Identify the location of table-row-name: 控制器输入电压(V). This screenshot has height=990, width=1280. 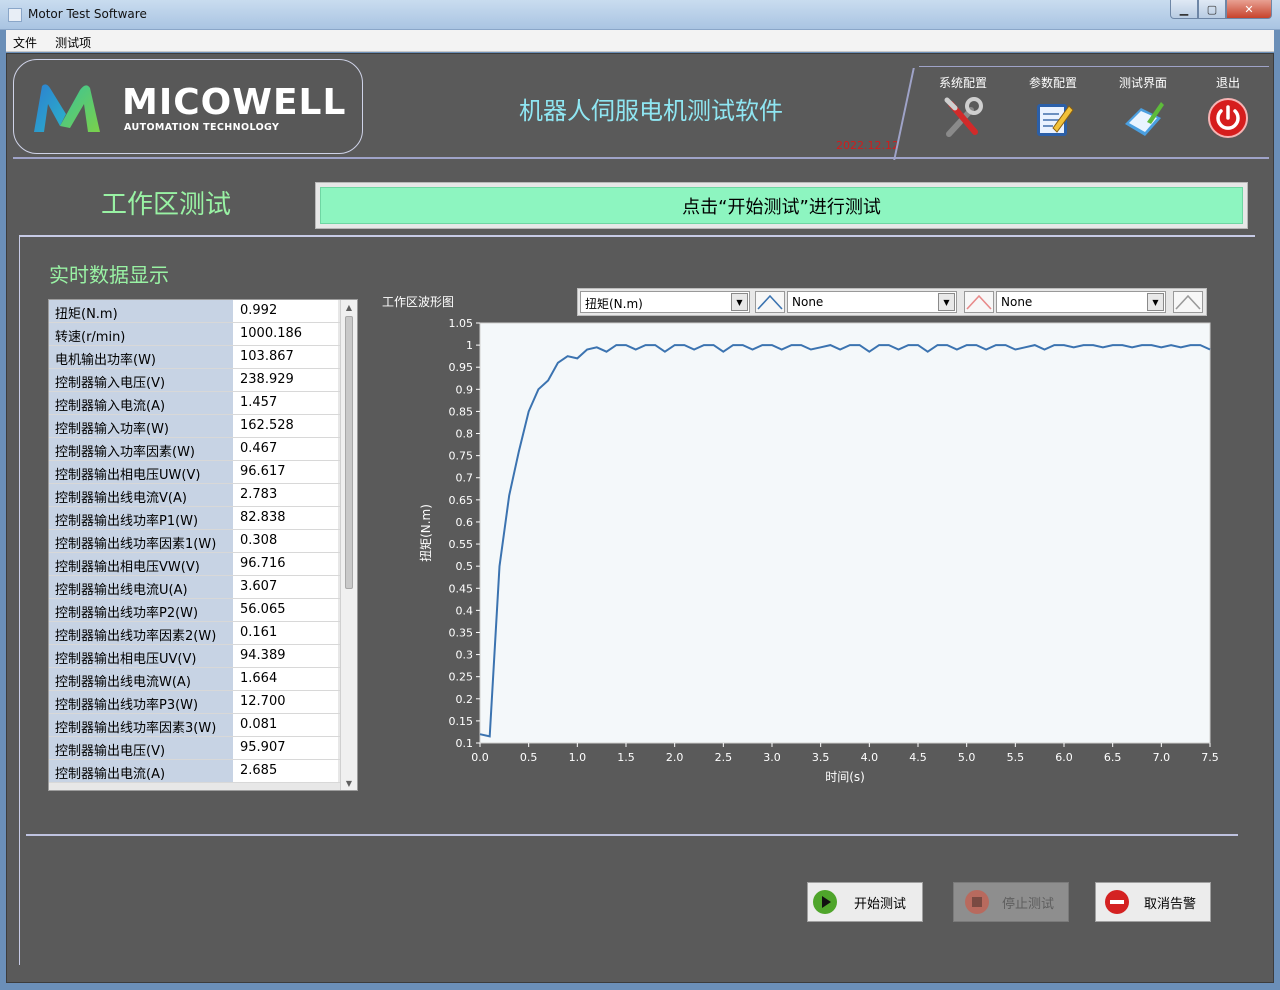
(142, 380).